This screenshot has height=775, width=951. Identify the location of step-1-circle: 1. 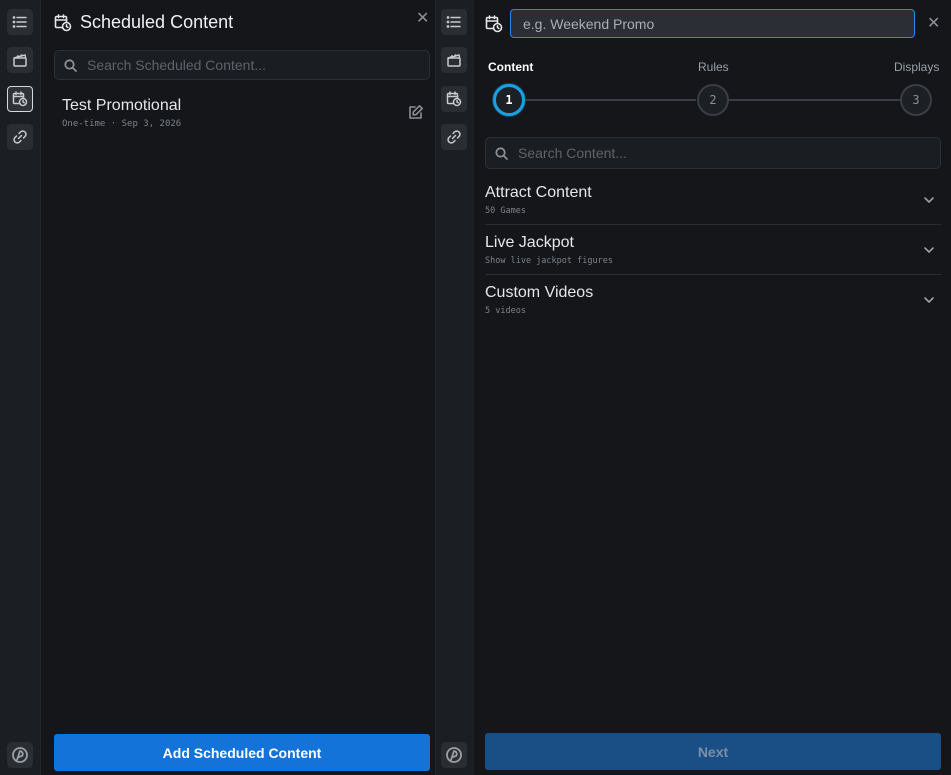
(509, 100).